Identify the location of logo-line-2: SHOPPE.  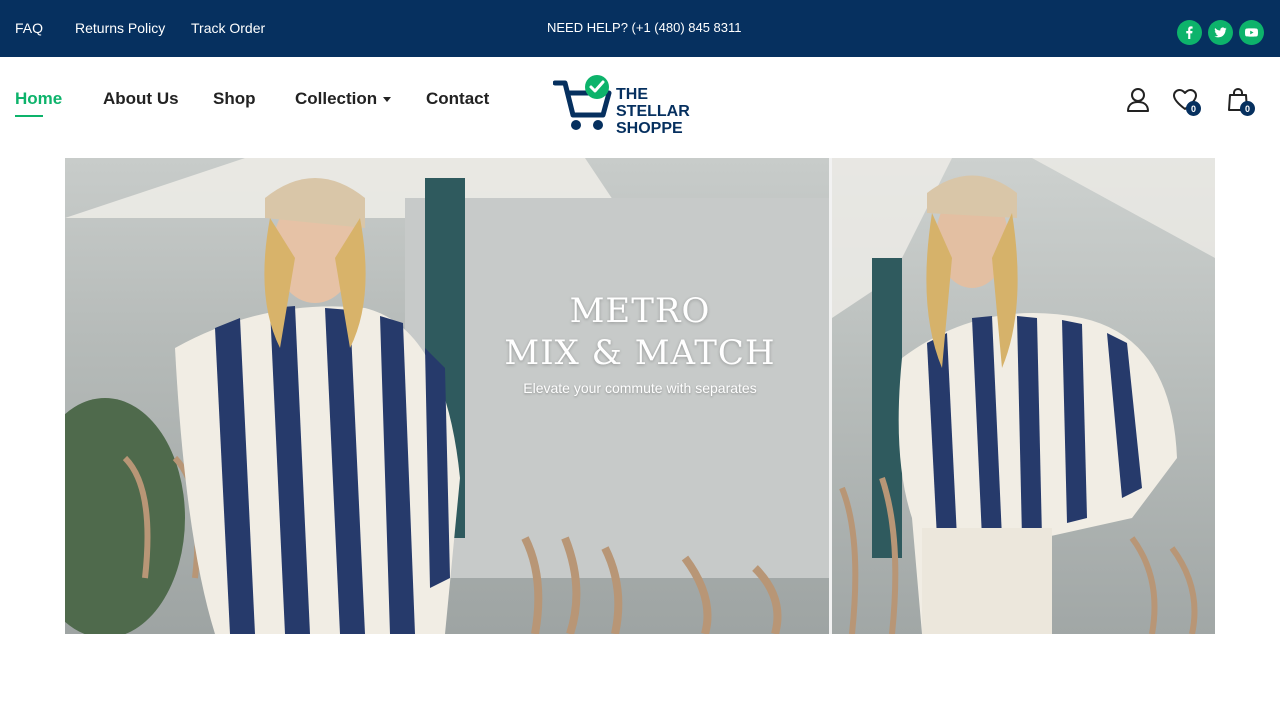
(649, 128).